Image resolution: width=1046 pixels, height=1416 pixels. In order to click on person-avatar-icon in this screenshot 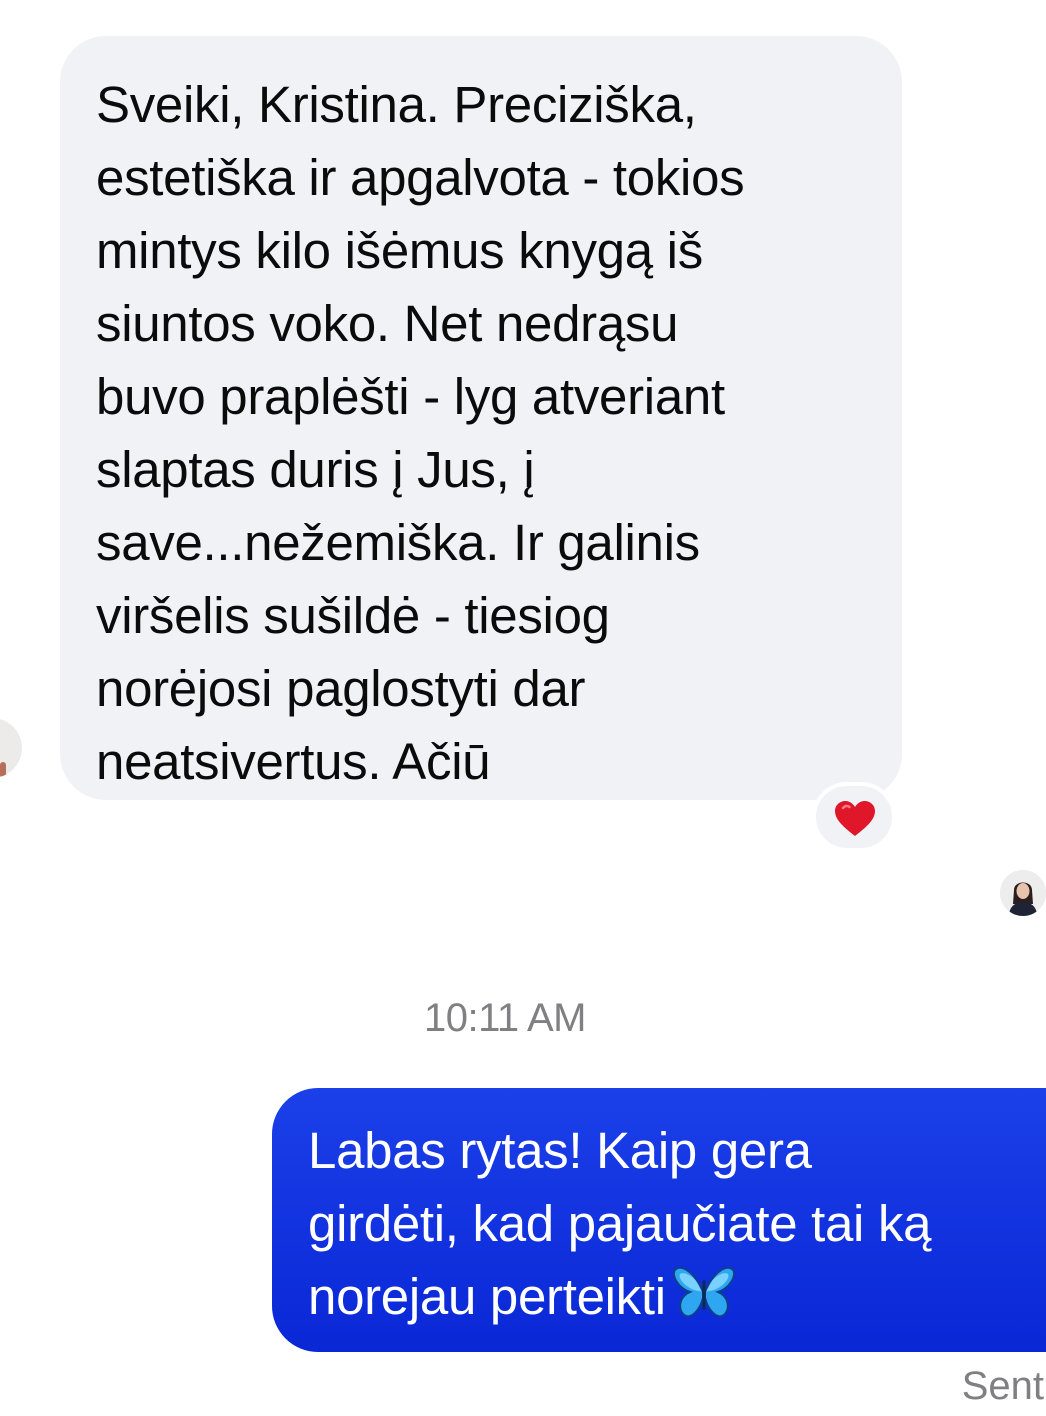, I will do `click(1023, 893)`.